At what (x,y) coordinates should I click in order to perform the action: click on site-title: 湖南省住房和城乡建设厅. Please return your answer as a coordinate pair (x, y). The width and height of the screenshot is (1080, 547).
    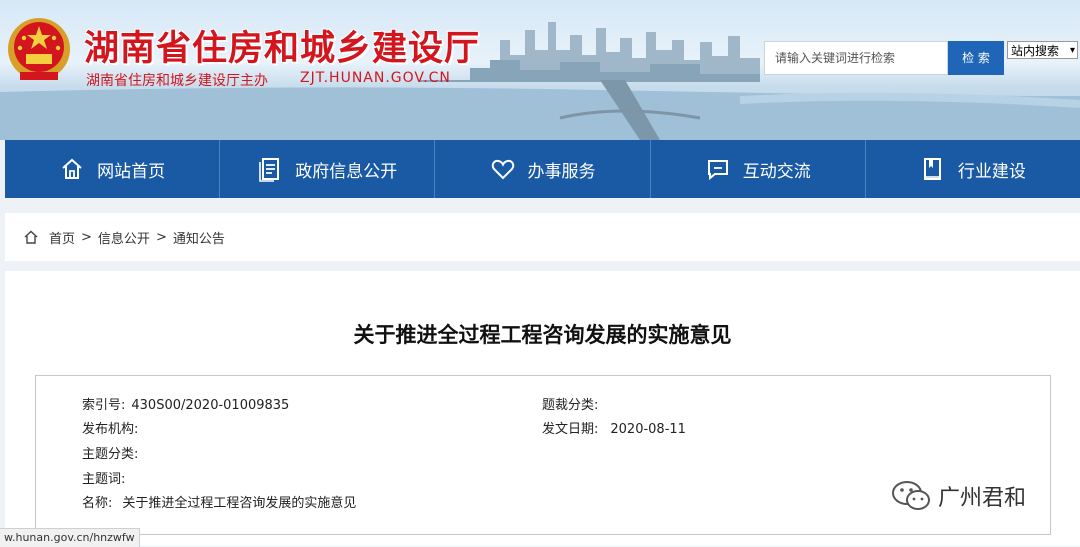
    Looking at the image, I should click on (282, 45).